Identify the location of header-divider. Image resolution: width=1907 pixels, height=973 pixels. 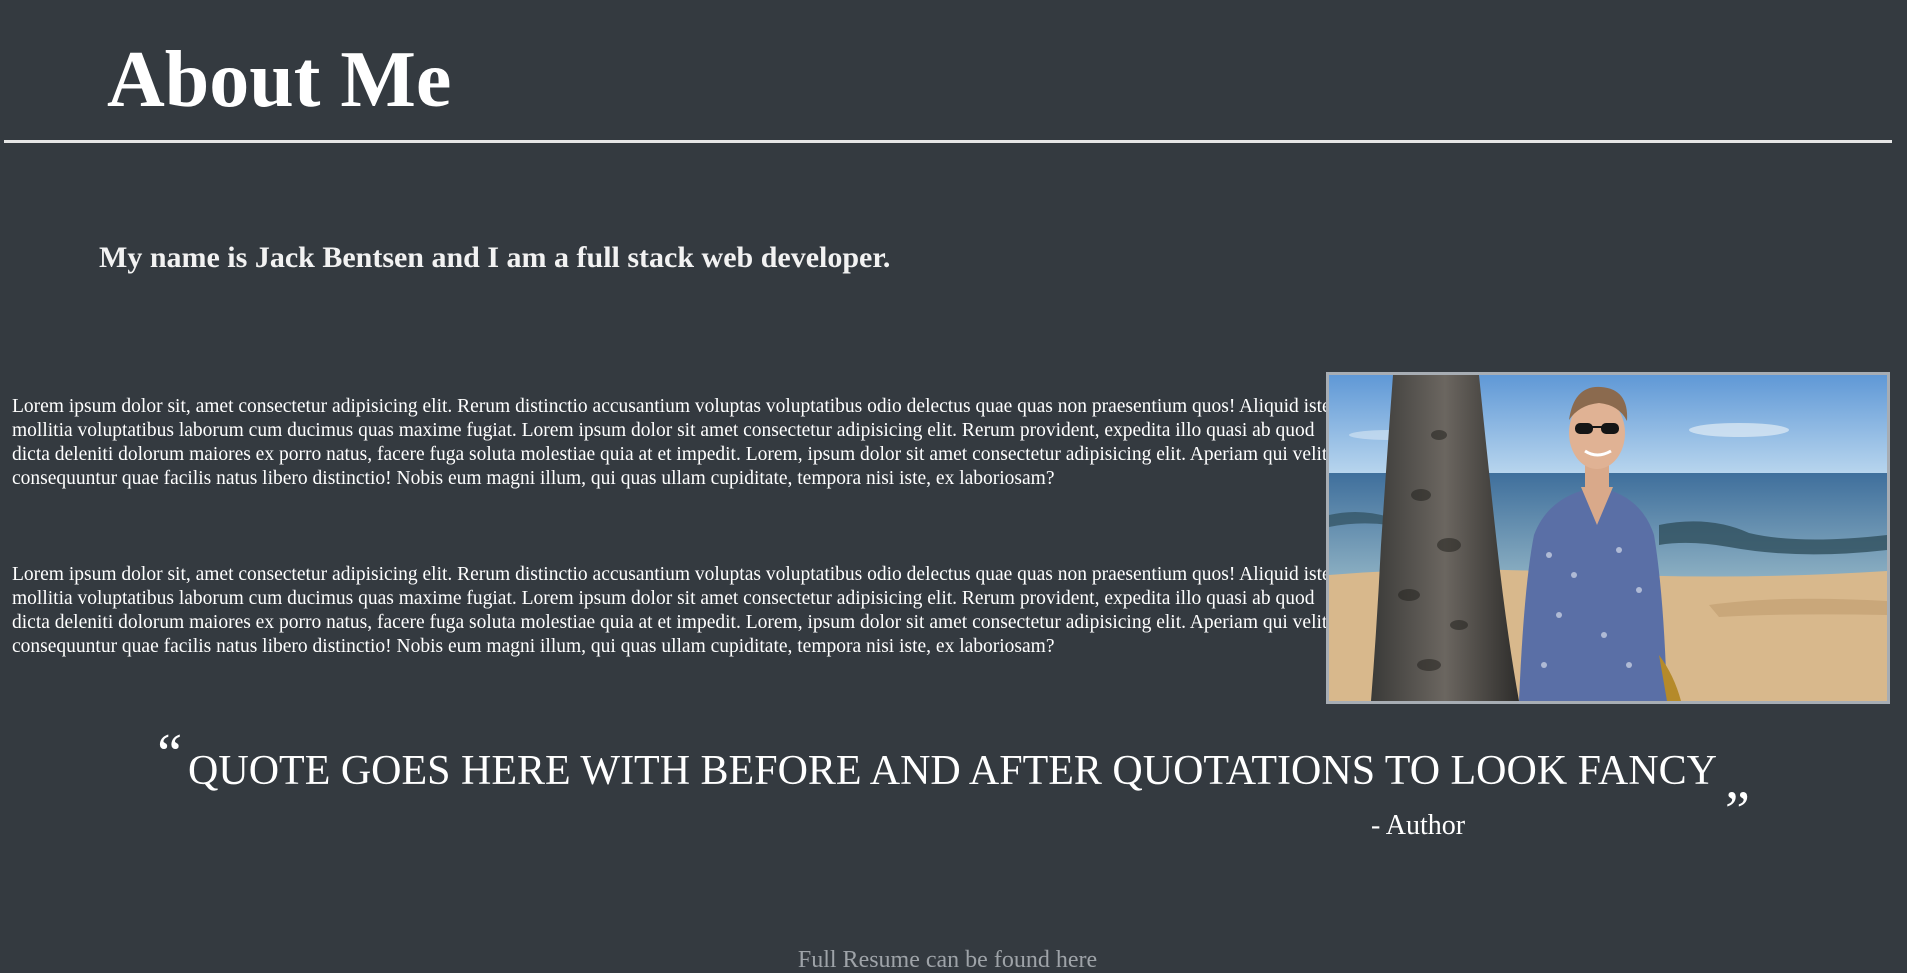
(948, 141).